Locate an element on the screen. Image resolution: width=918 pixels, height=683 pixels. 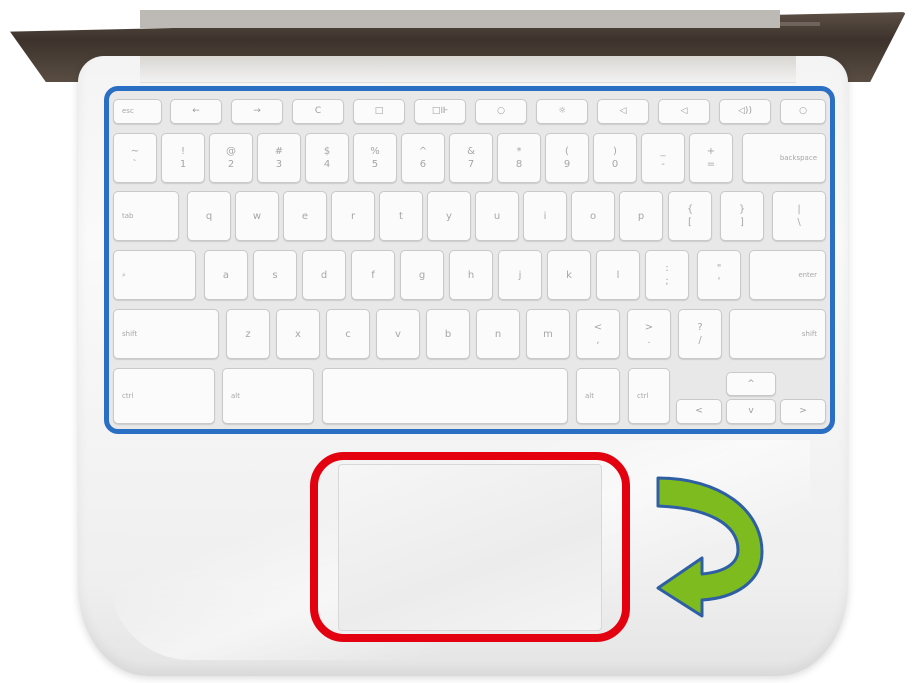
key-comma: <, is located at coordinates (598, 334).